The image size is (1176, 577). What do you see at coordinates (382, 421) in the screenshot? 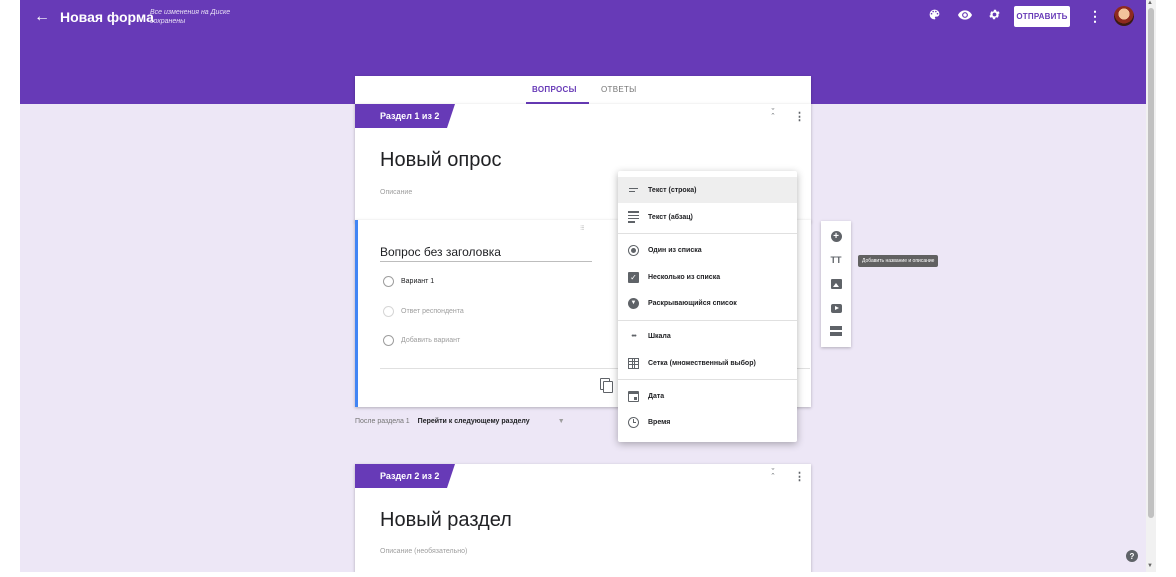
I see `after-section-label: После раздела 1` at bounding box center [382, 421].